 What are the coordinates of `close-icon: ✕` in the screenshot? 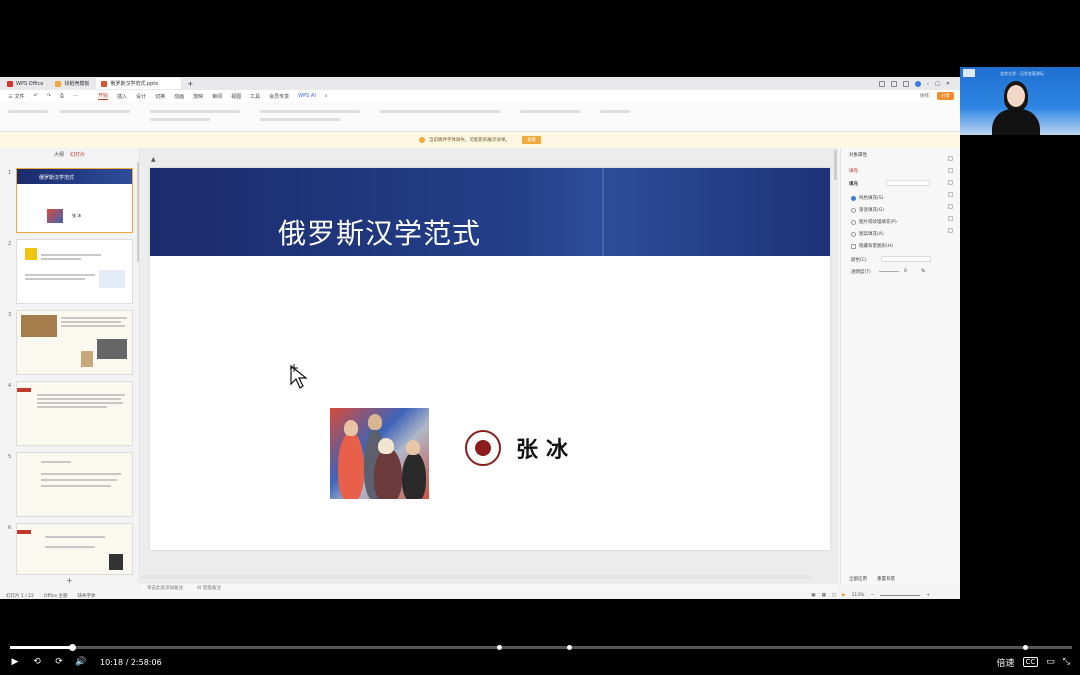 It's located at (948, 84).